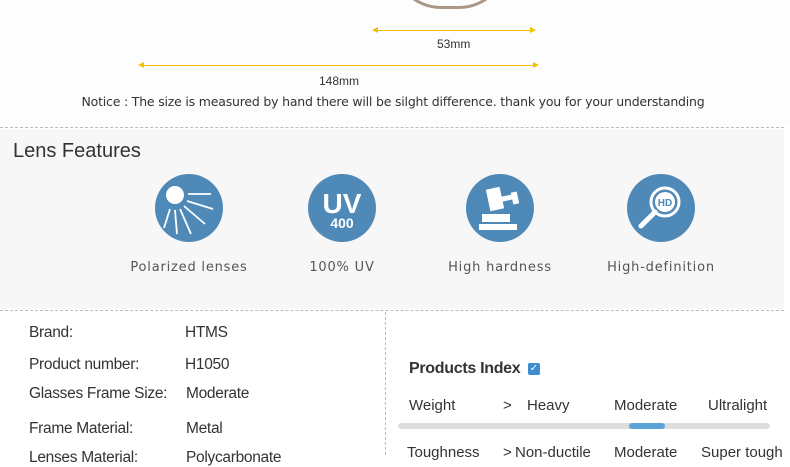 Image resolution: width=790 pixels, height=467 pixels. What do you see at coordinates (500, 208) in the screenshot?
I see `gavel-icon` at bounding box center [500, 208].